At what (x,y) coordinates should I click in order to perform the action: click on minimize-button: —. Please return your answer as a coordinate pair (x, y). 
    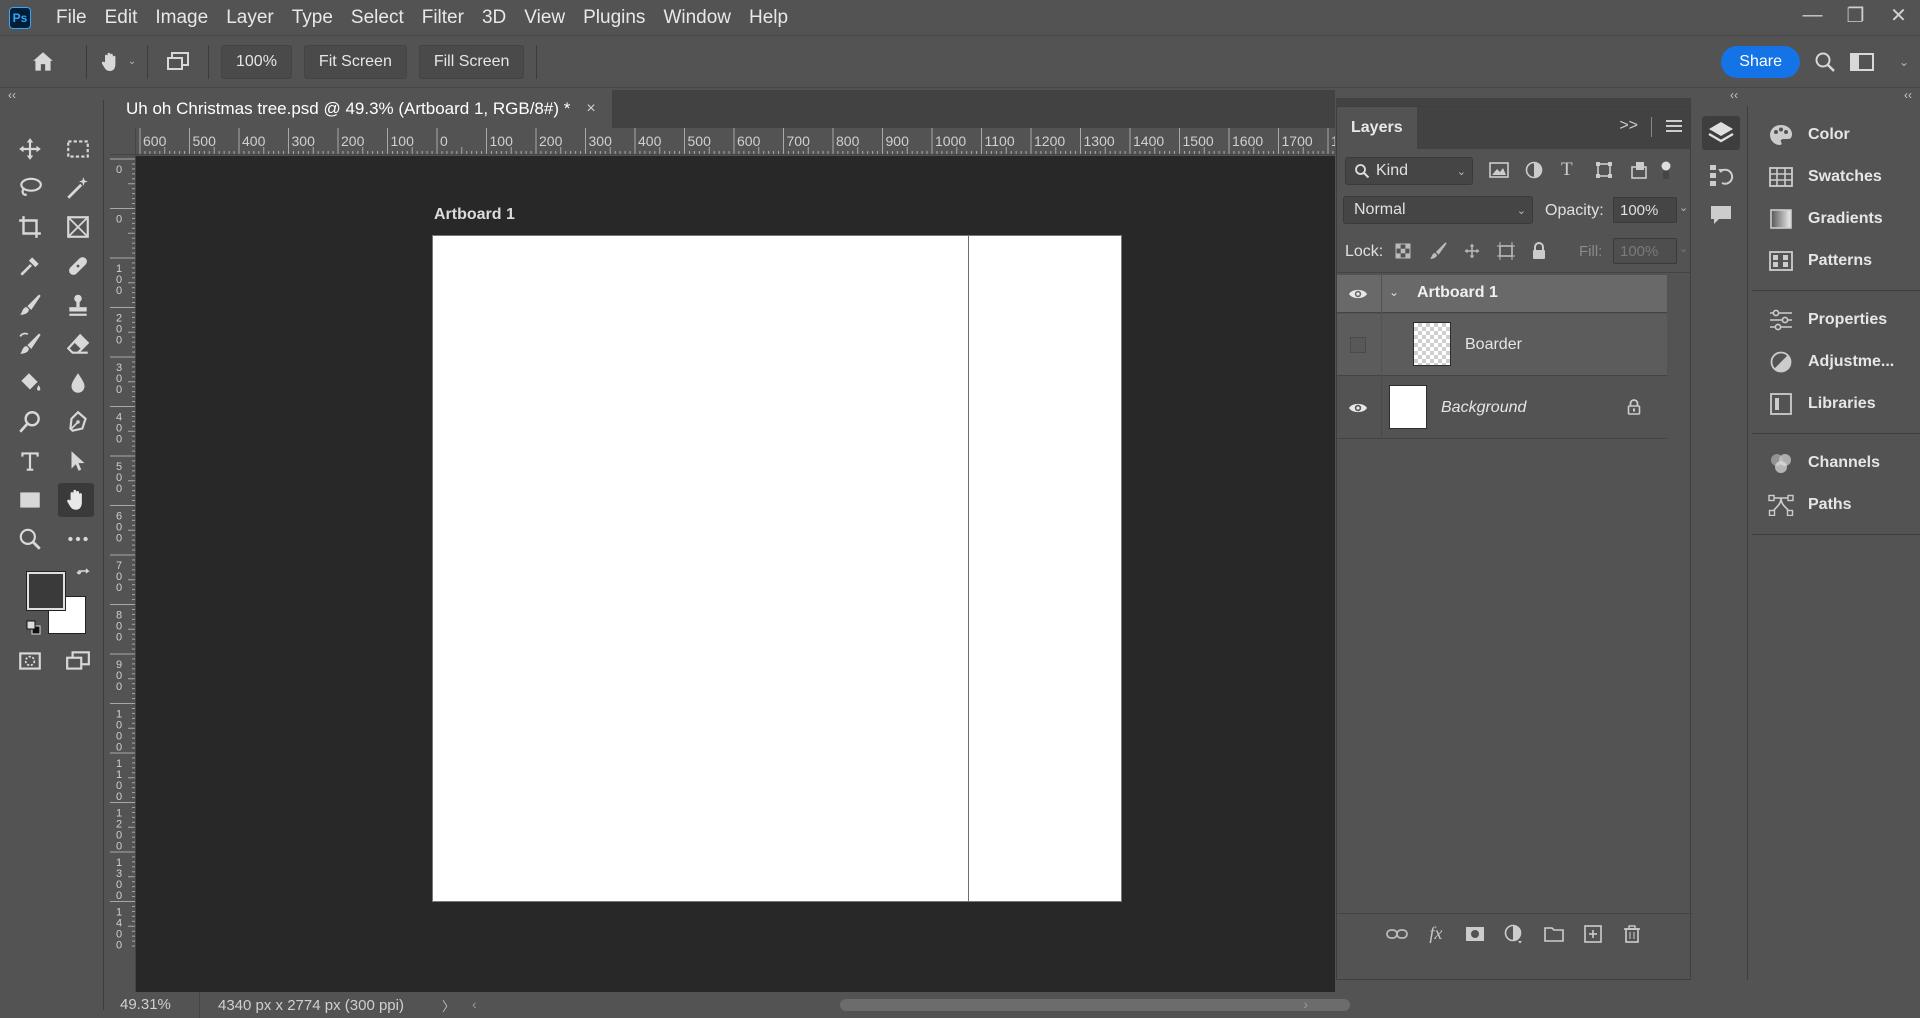
    Looking at the image, I should click on (1812, 15).